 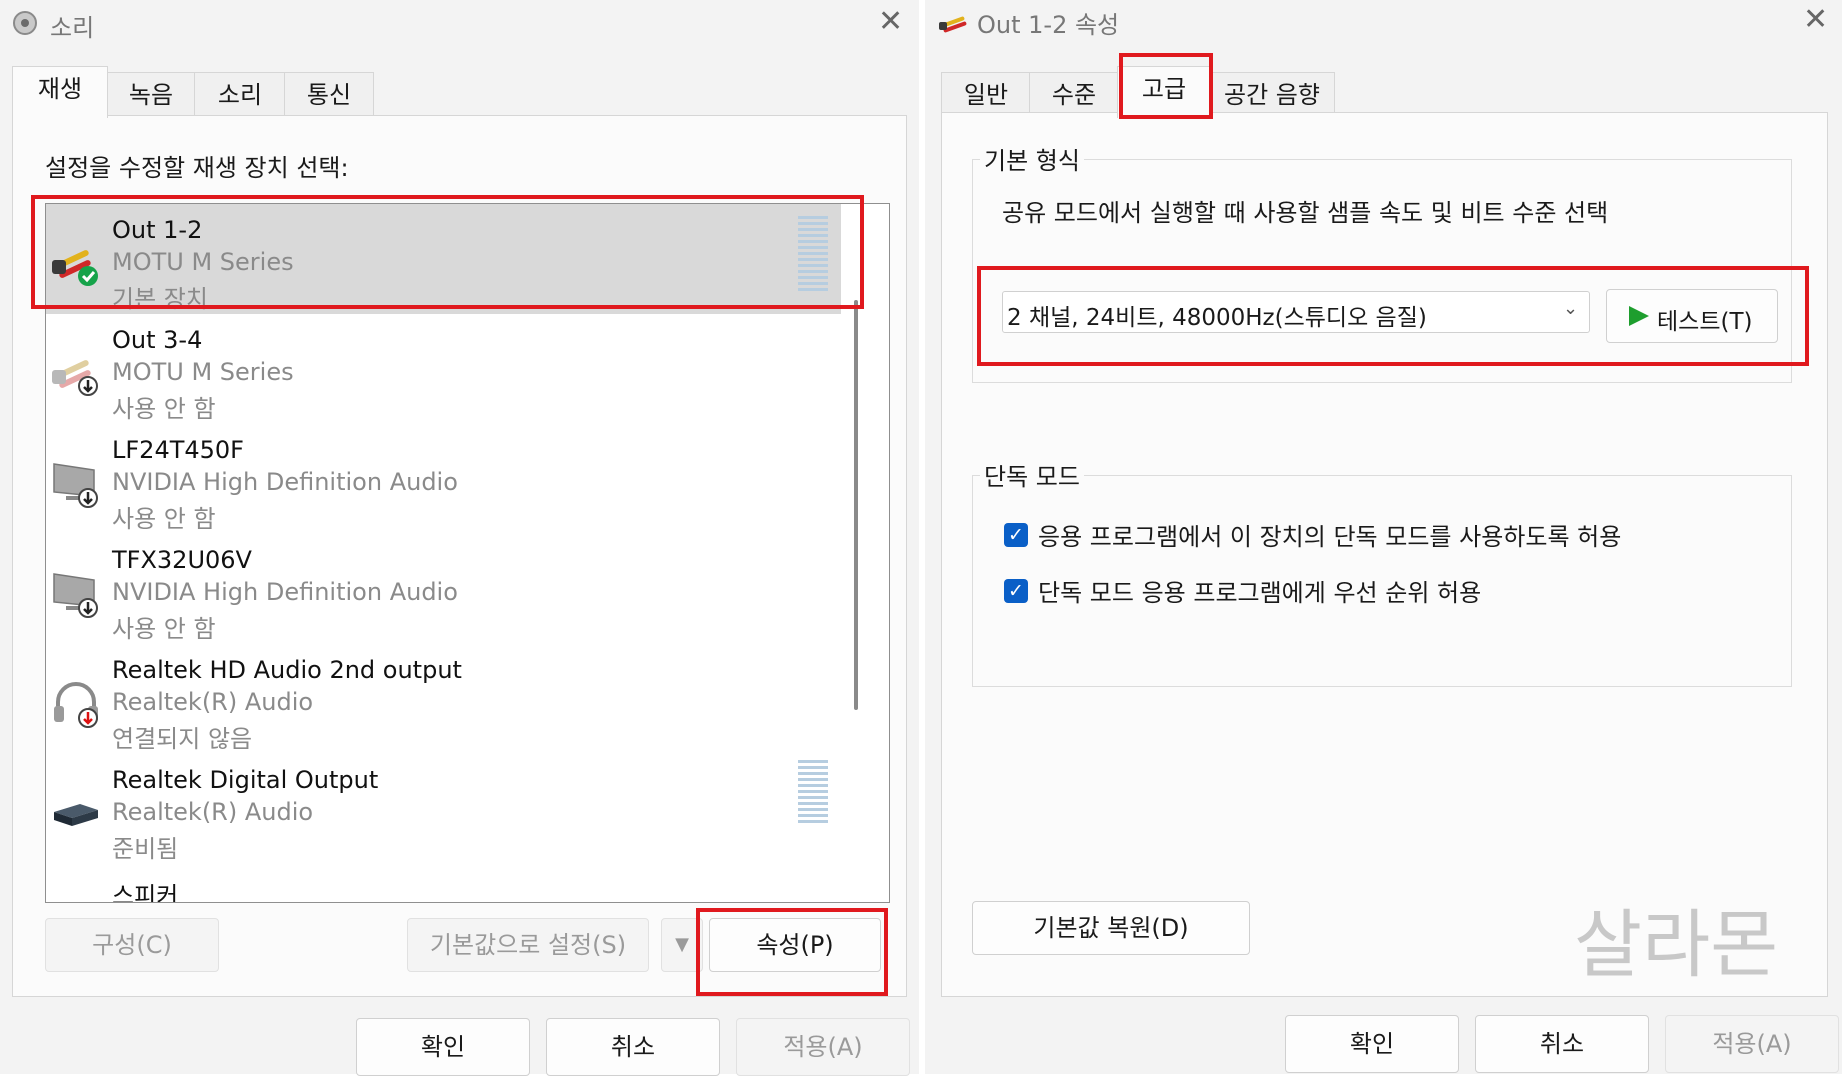 What do you see at coordinates (1217, 318) in the screenshot?
I see `sample-format-value: 2 채널, 24비트, 48000Hz(스튜디오 음질)` at bounding box center [1217, 318].